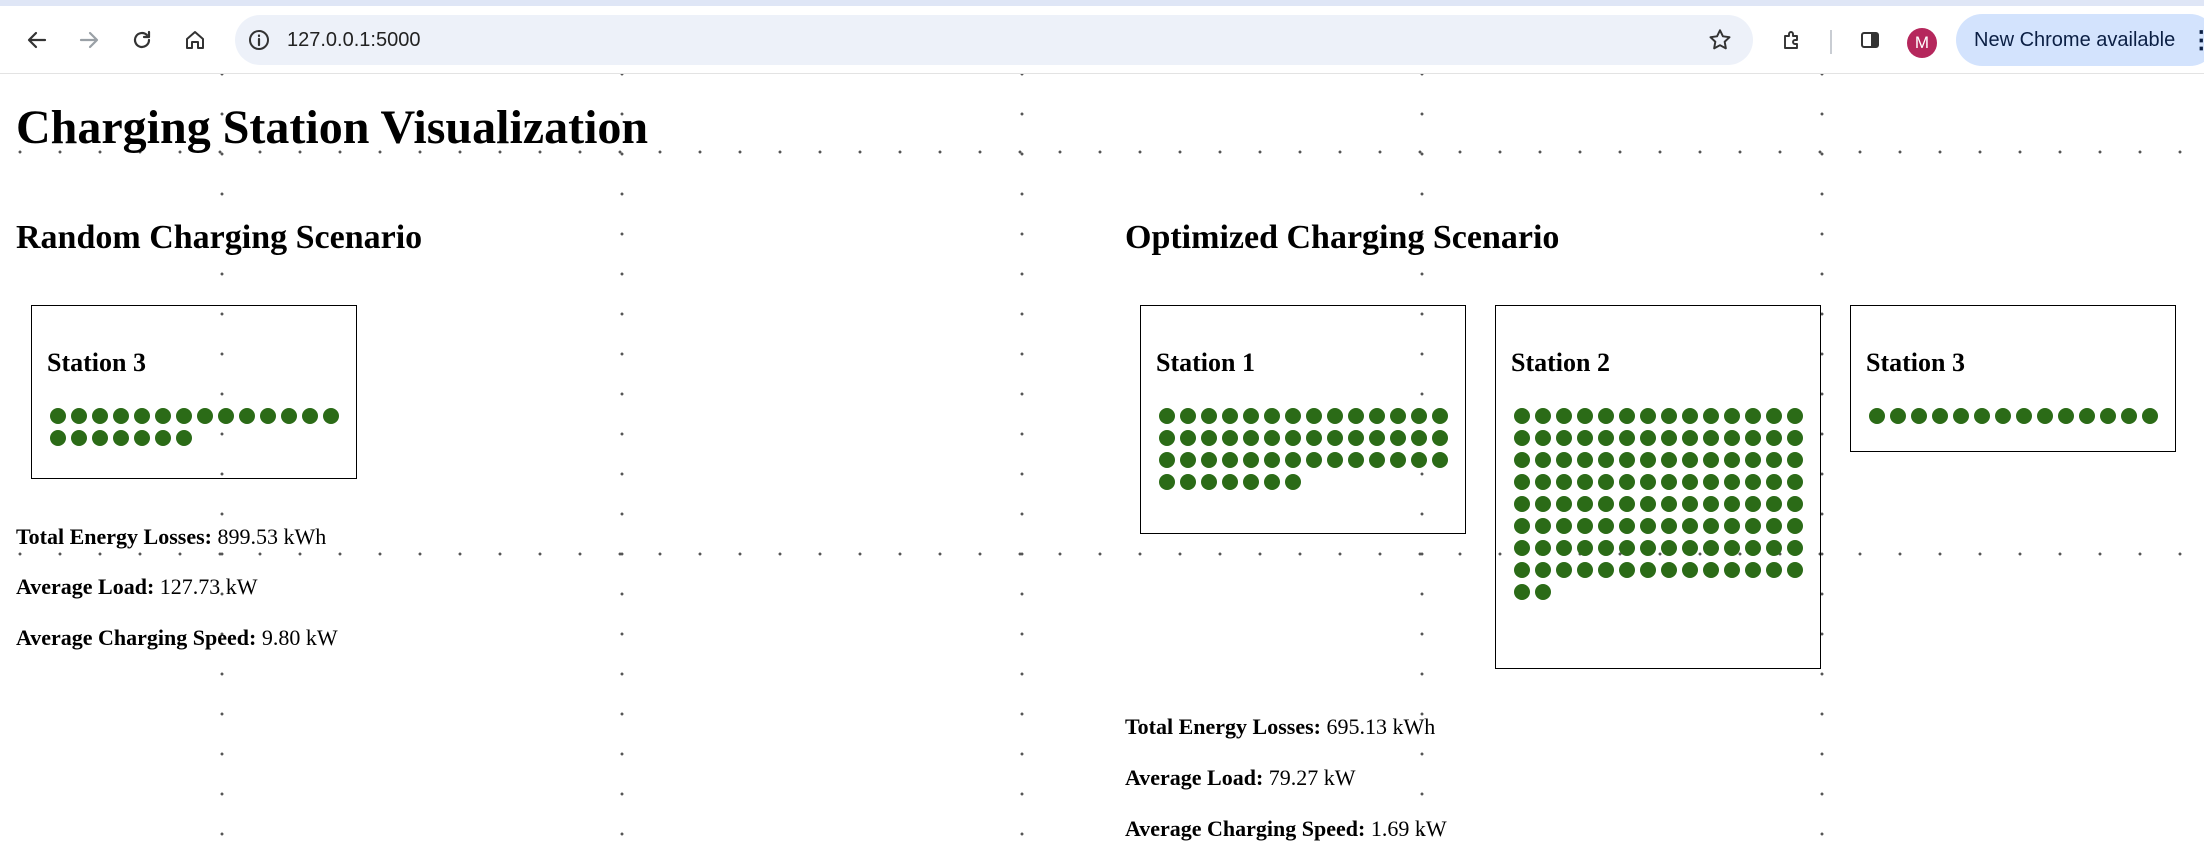 The height and width of the screenshot is (864, 2204). I want to click on new-chrome-available-button: New Chrome available ⋮, so click(2080, 40).